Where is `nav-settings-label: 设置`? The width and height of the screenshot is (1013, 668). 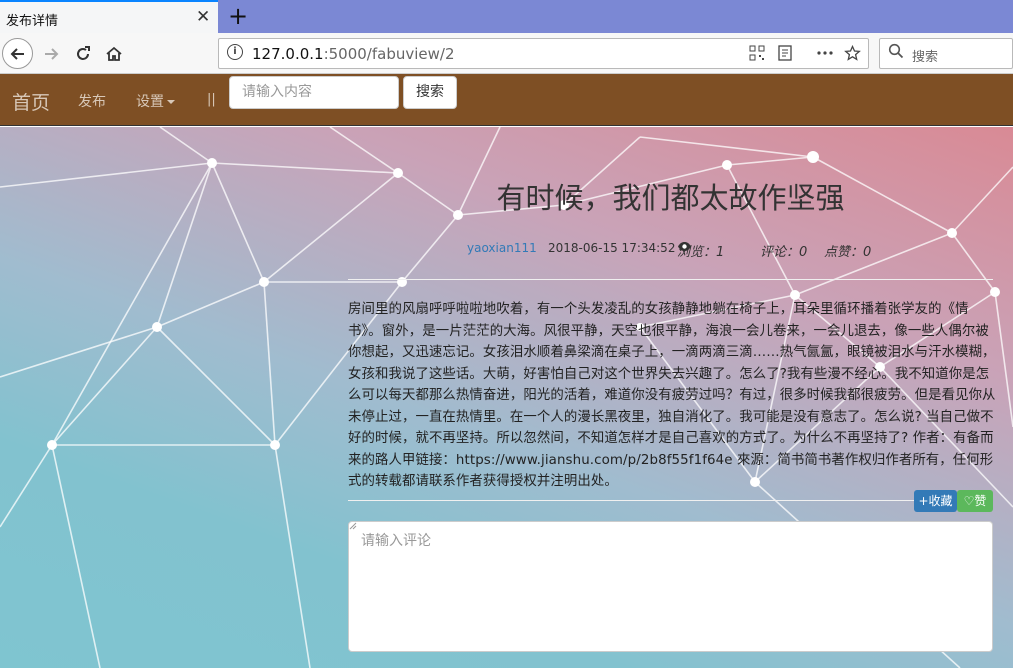 nav-settings-label: 设置 is located at coordinates (150, 102).